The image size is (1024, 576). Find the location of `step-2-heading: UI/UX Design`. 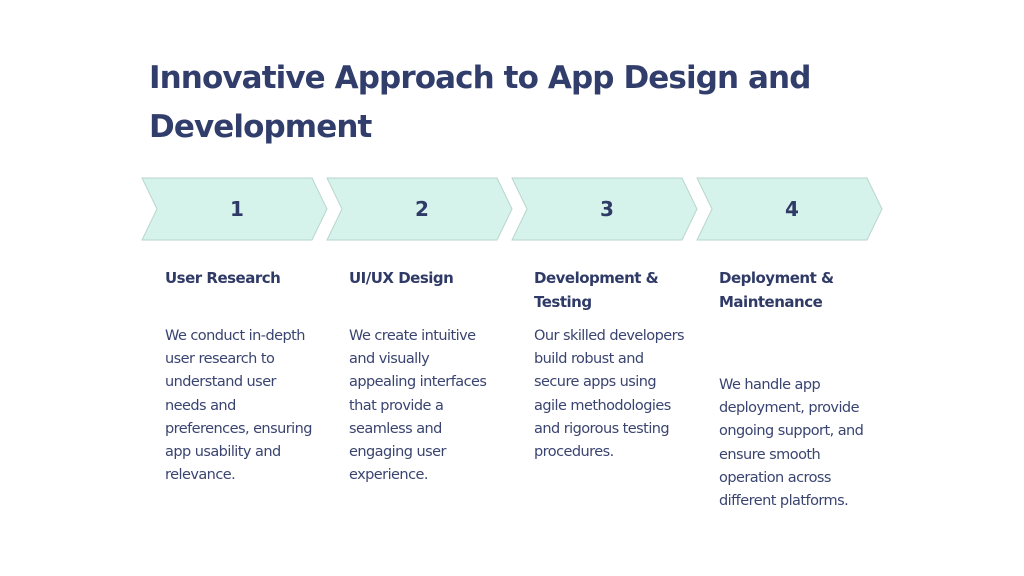

step-2-heading: UI/UX Design is located at coordinates (401, 278).